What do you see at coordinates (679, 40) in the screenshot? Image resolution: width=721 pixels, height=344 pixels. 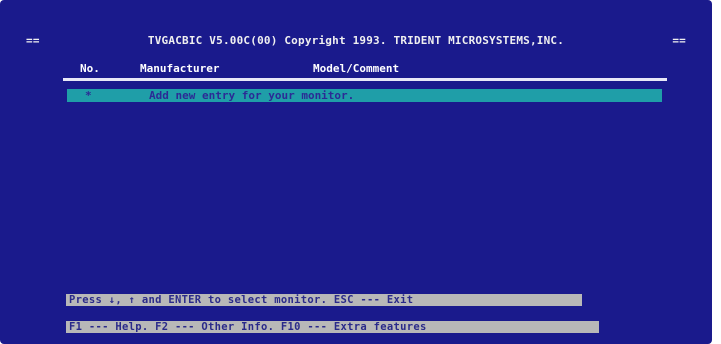 I see `title-right-marker: ==` at bounding box center [679, 40].